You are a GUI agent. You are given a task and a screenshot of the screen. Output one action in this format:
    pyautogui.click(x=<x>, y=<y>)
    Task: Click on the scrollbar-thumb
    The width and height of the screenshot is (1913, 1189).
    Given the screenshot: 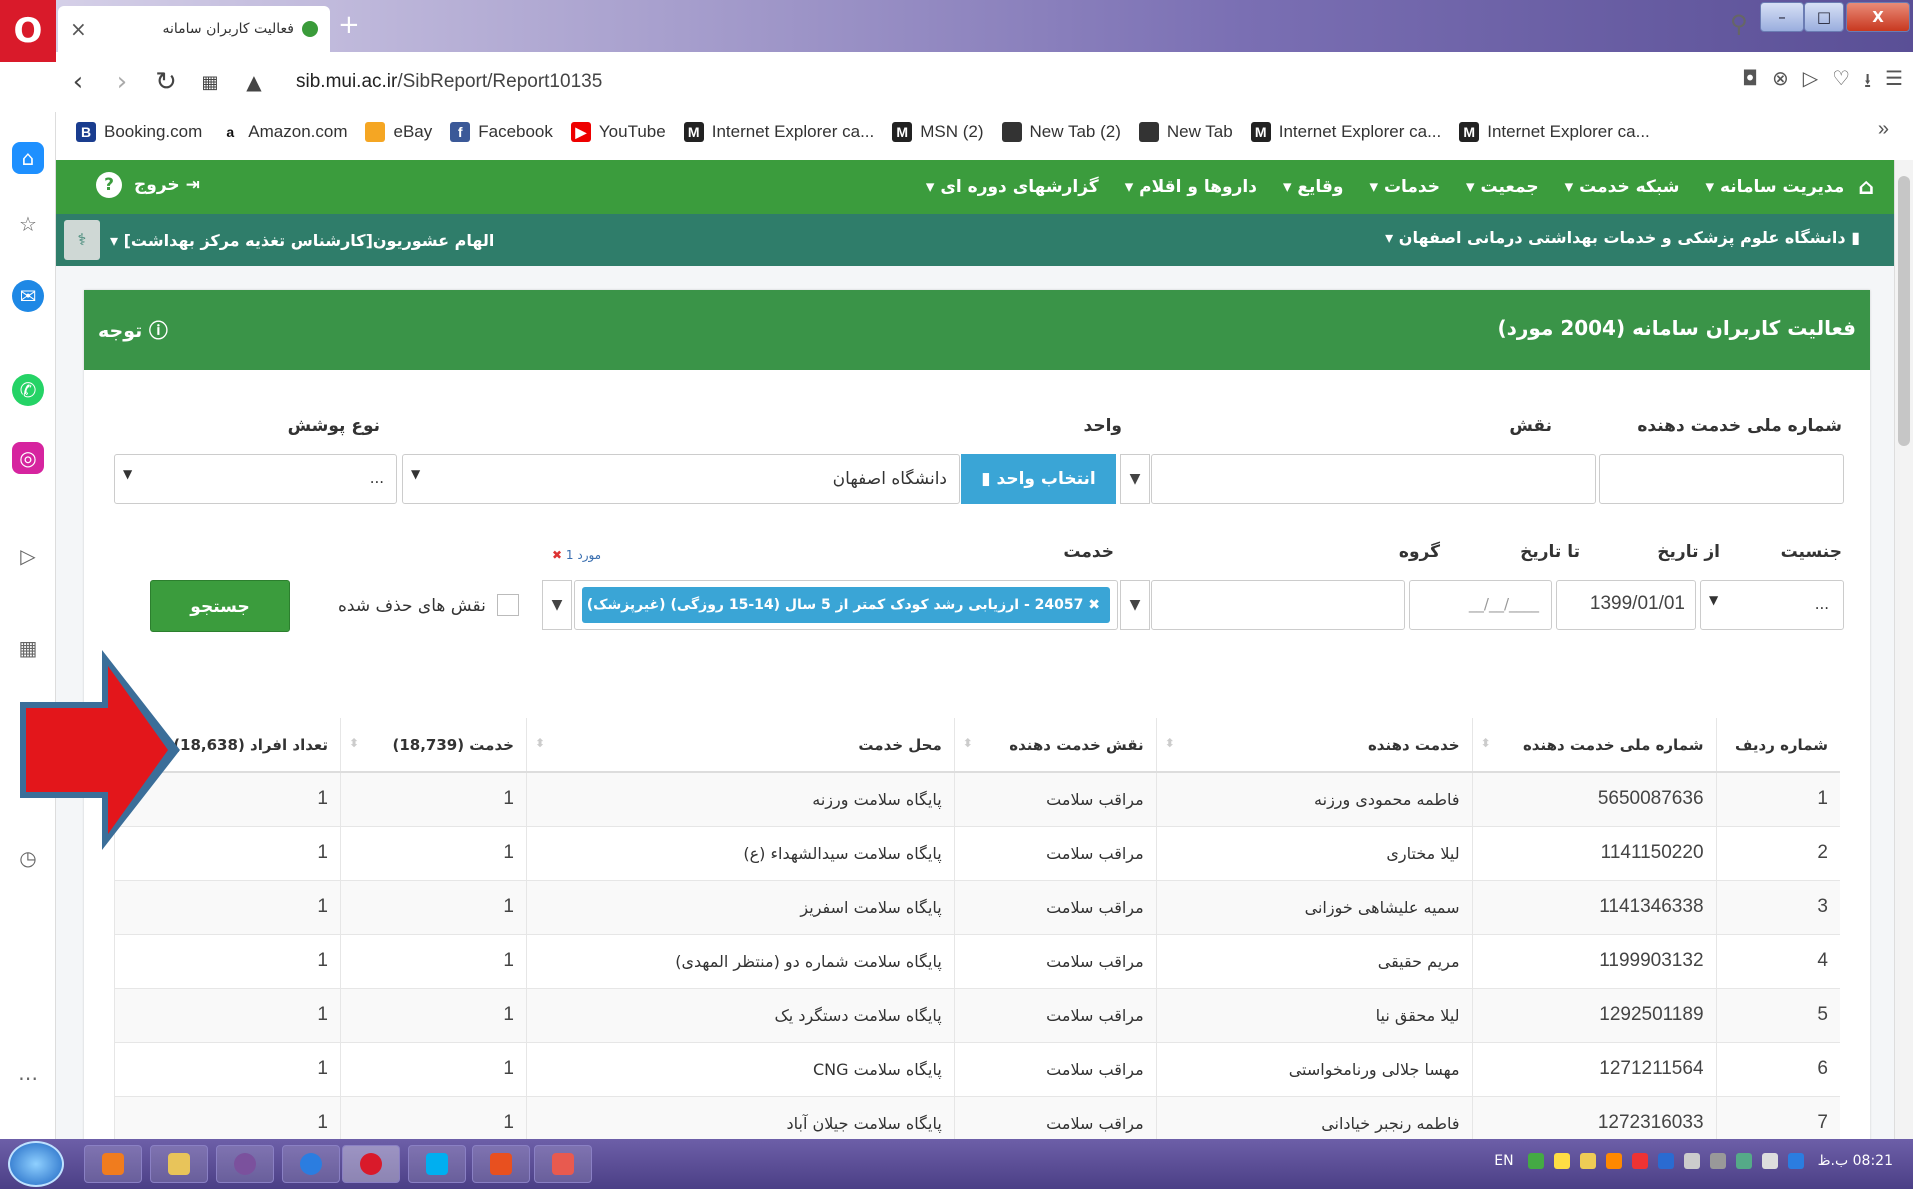 What is the action you would take?
    pyautogui.click(x=1904, y=311)
    